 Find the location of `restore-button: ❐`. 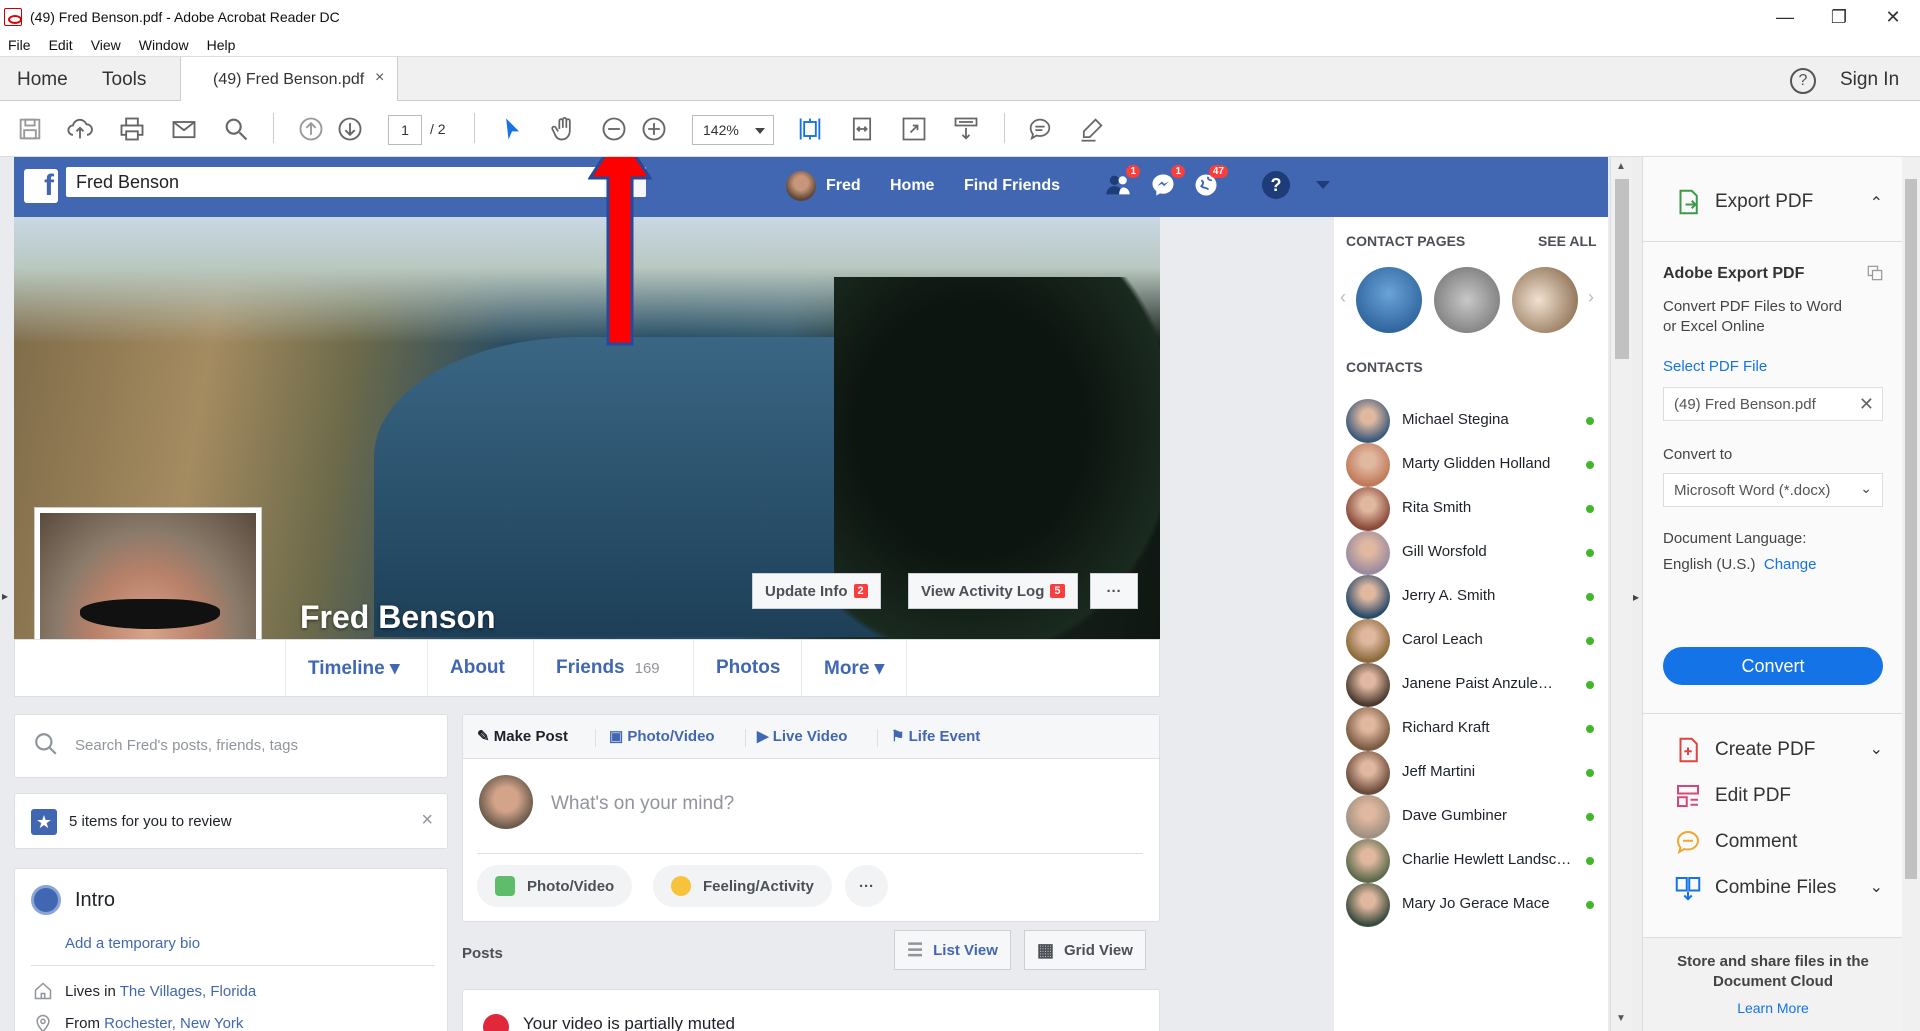

restore-button: ❐ is located at coordinates (1839, 17).